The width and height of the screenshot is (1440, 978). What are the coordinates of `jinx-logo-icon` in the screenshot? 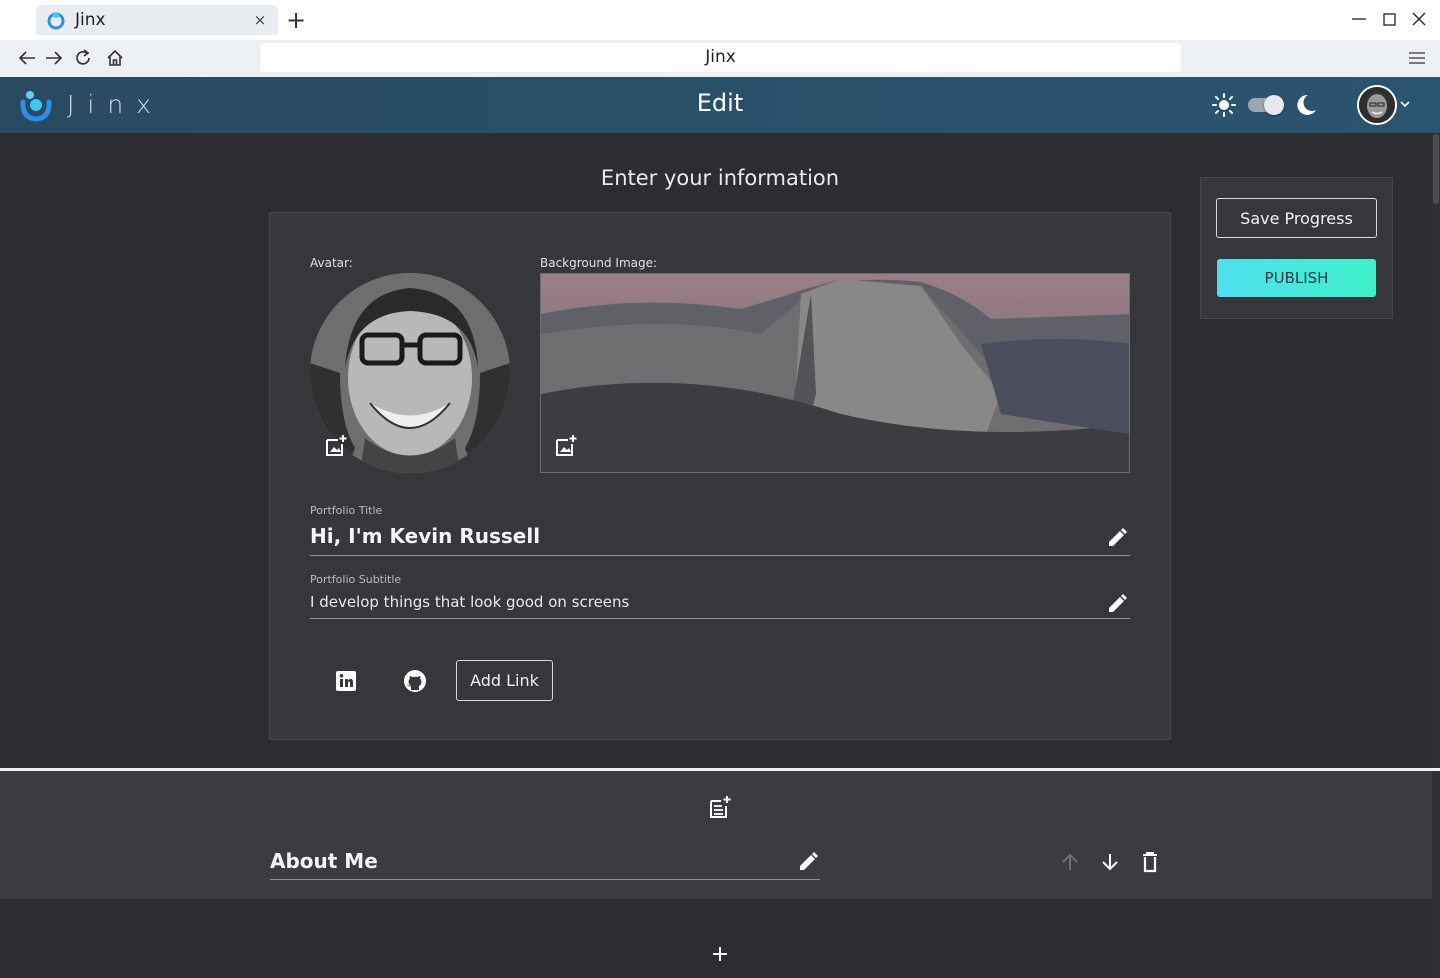 It's located at (36, 106).